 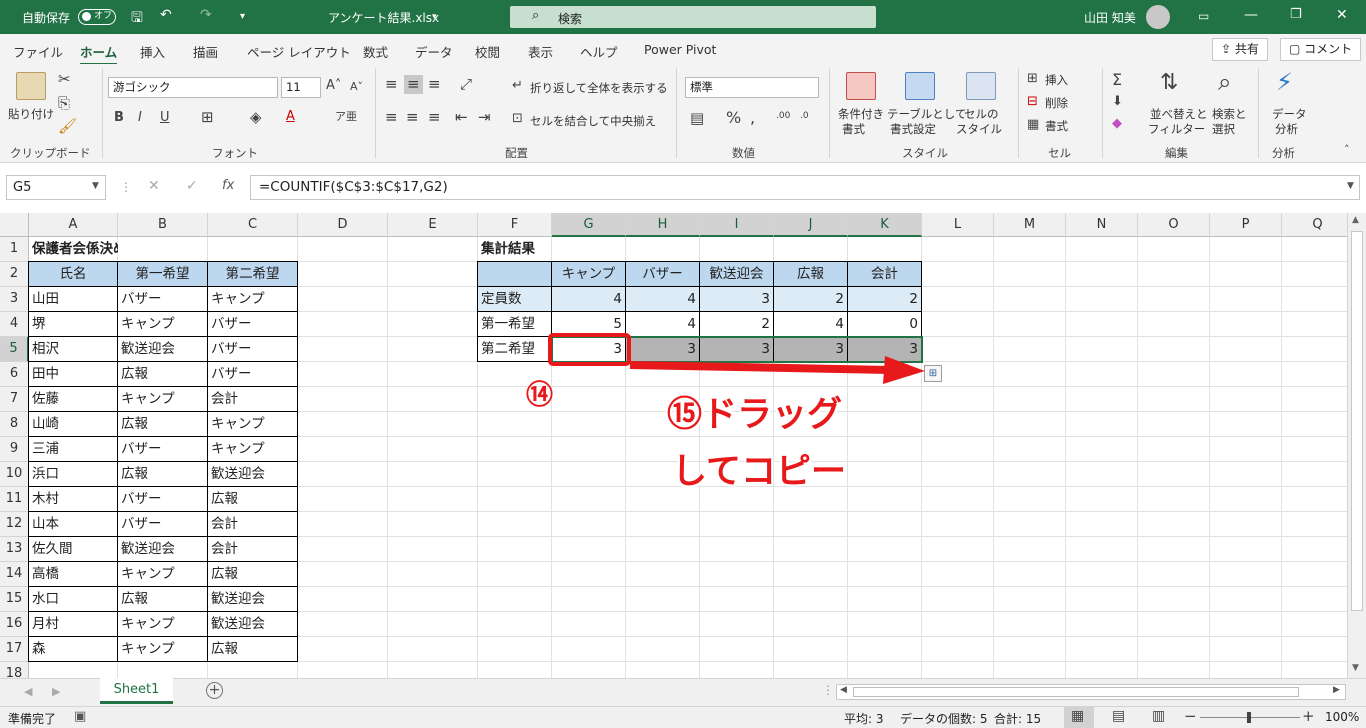 I want to click on find-select-icon: ⌕, so click(x=1224, y=82).